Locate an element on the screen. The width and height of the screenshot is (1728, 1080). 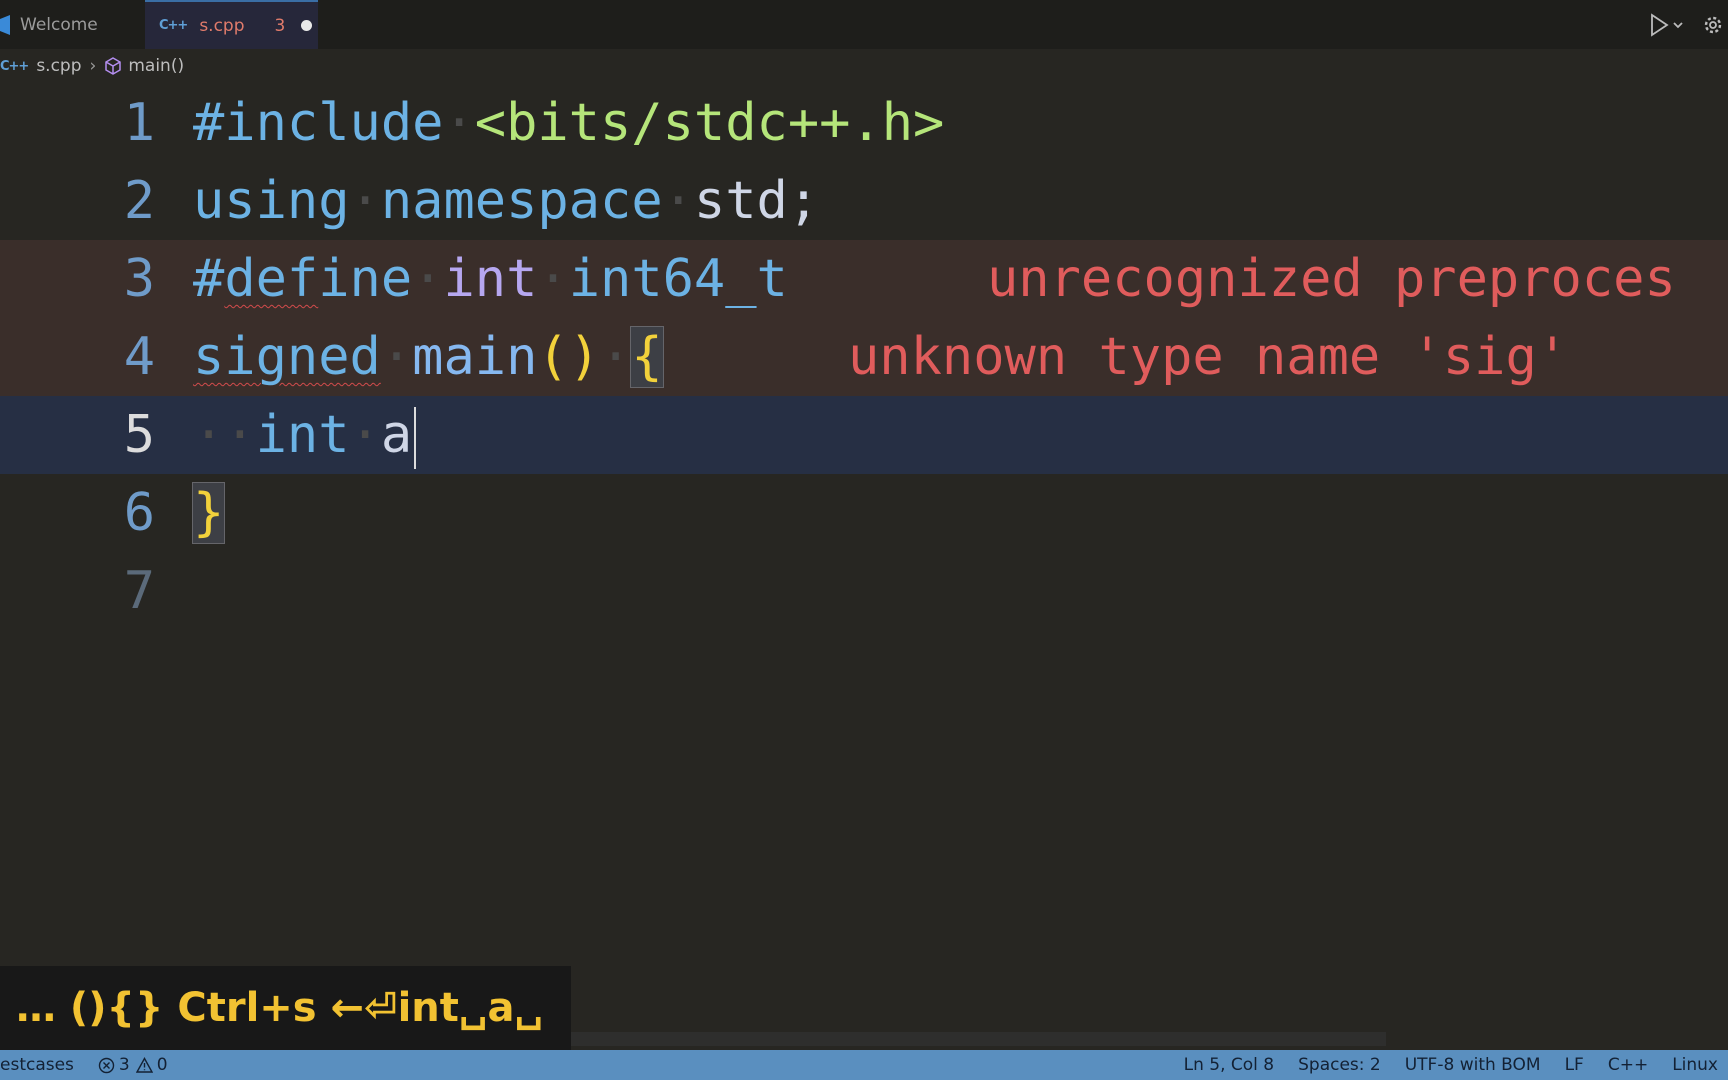
line-number: 6 is located at coordinates (139, 513).